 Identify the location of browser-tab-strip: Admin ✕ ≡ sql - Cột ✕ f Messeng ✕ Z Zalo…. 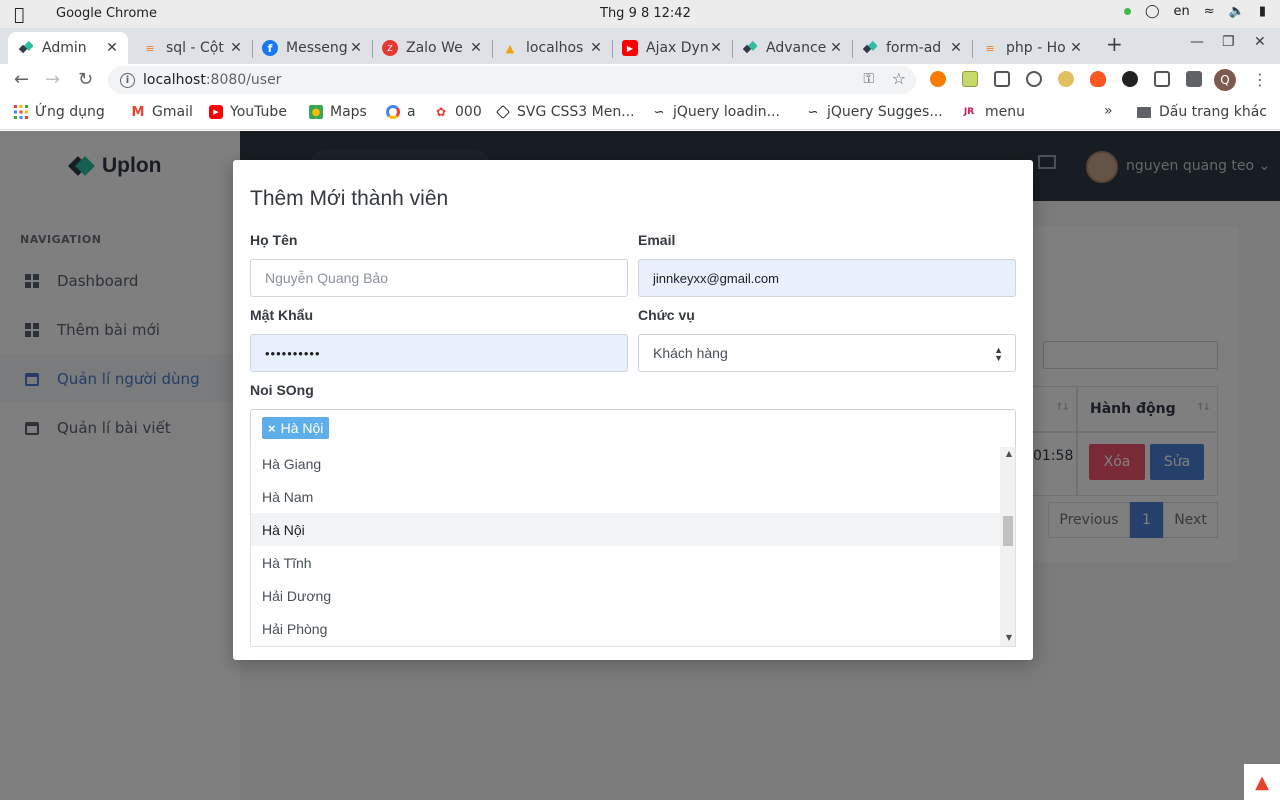
(640, 46).